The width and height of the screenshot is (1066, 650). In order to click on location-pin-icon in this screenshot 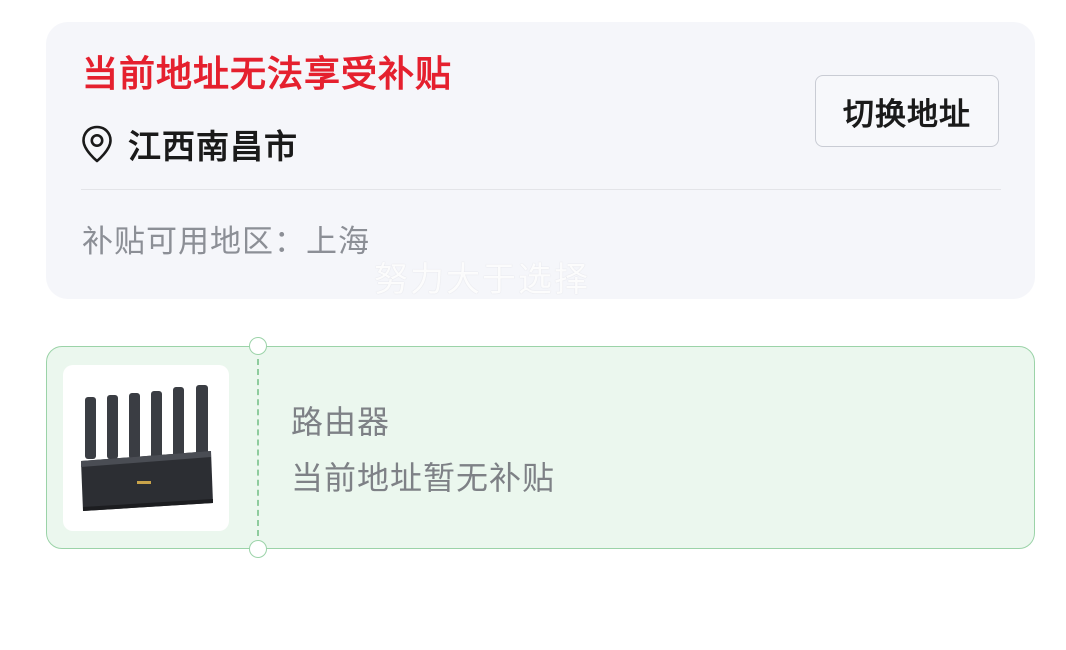, I will do `click(97, 144)`.